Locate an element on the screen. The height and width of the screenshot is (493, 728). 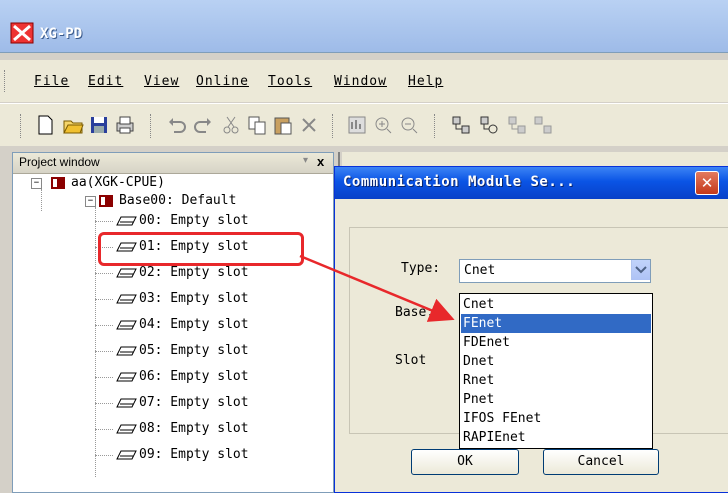
tree-slot-label: 06: Empty slot is located at coordinates (194, 376).